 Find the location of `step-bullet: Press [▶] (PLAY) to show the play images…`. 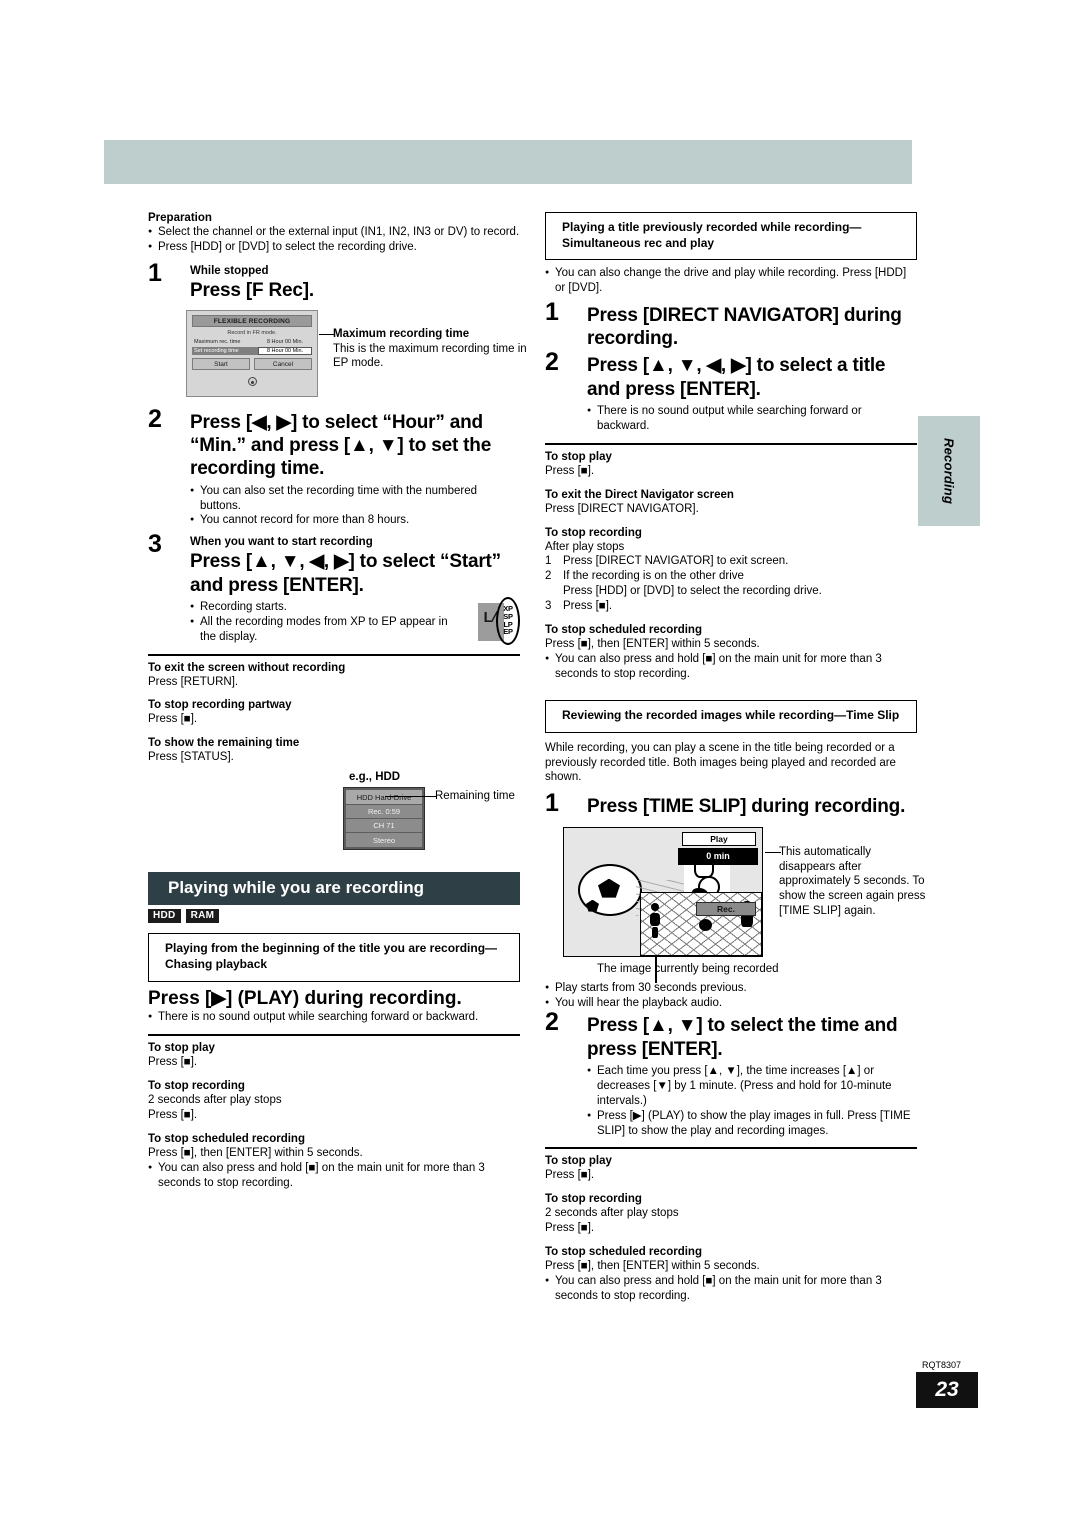

step-bullet: Press [▶] (PLAY) to show the play images… is located at coordinates (752, 1124).